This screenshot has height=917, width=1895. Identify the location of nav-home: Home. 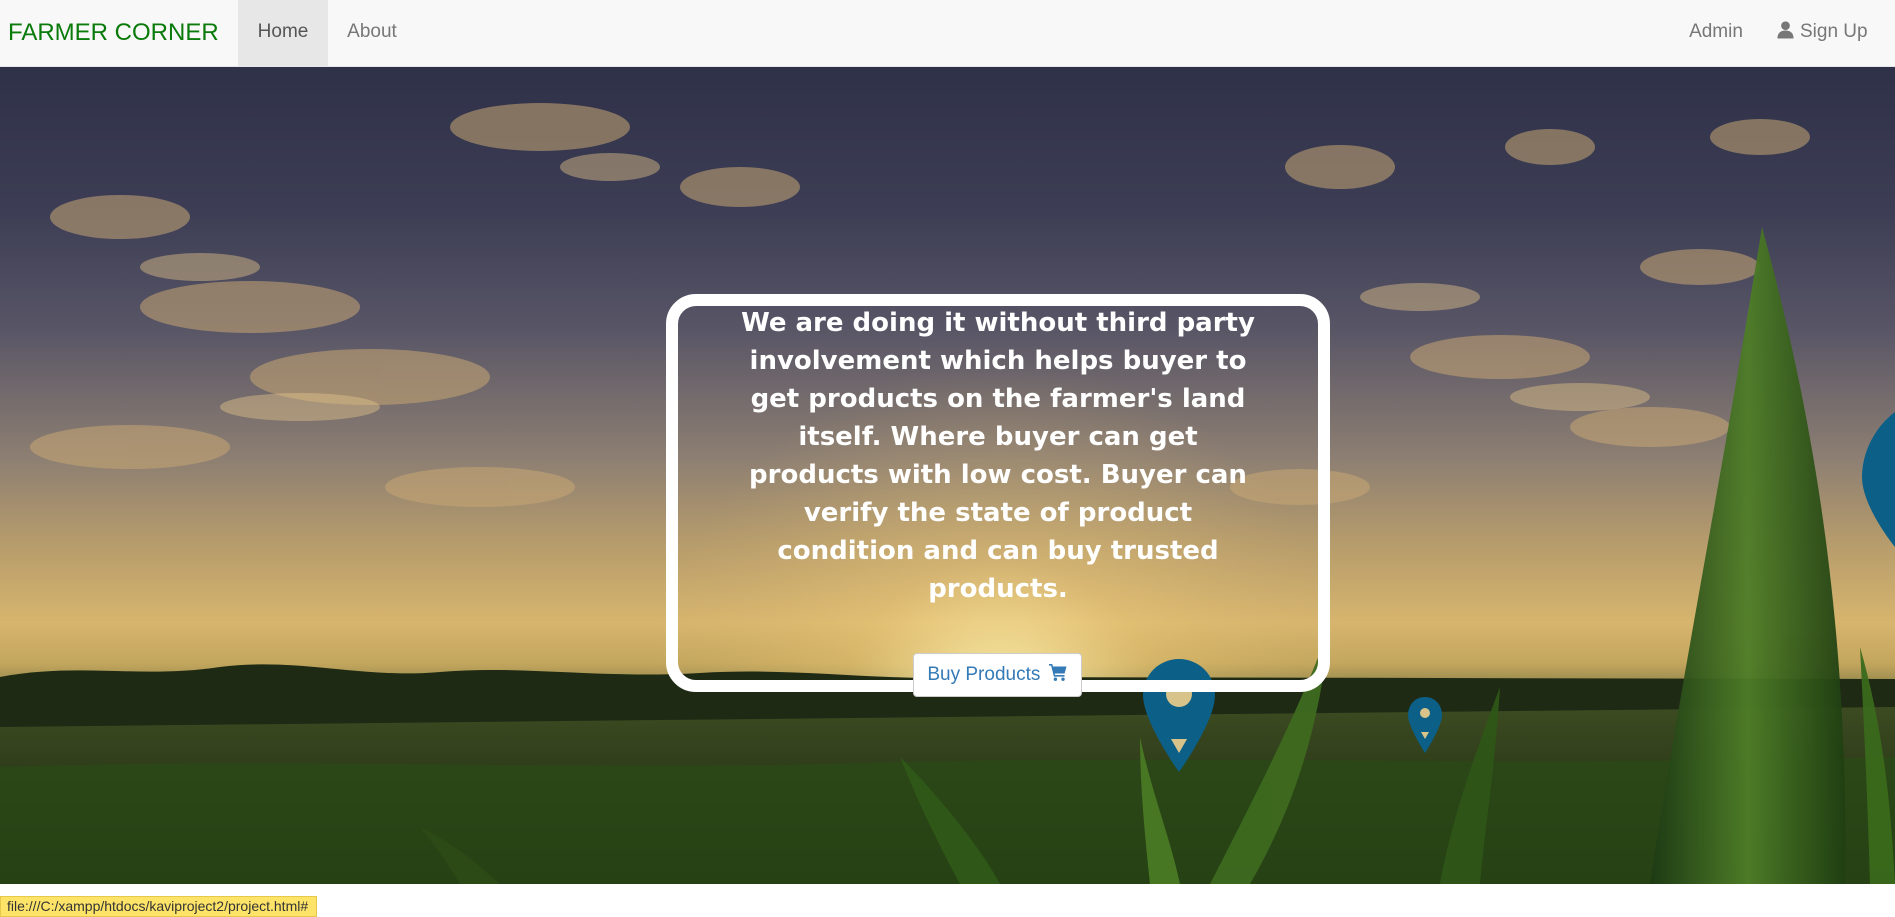
(283, 33).